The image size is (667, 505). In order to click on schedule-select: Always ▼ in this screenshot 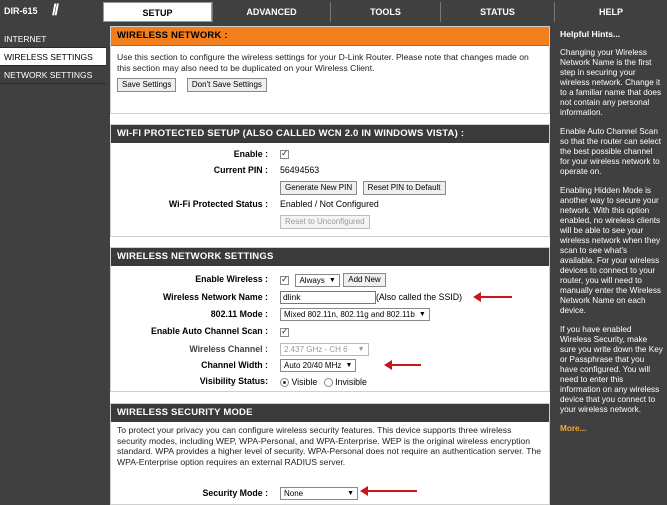, I will do `click(317, 280)`.